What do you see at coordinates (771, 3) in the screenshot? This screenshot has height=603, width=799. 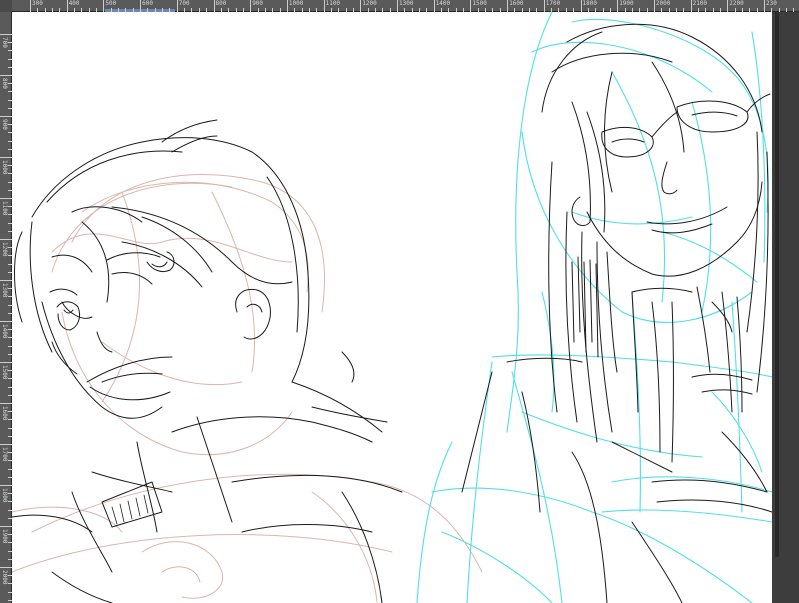 I see `ruler-label: 230` at bounding box center [771, 3].